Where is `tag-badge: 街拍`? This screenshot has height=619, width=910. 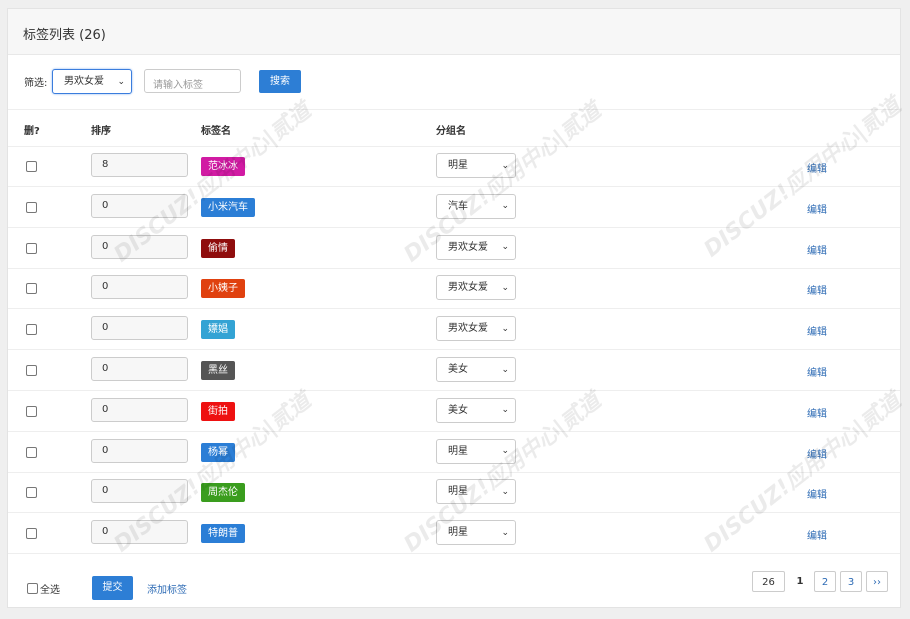
tag-badge: 街拍 is located at coordinates (218, 411).